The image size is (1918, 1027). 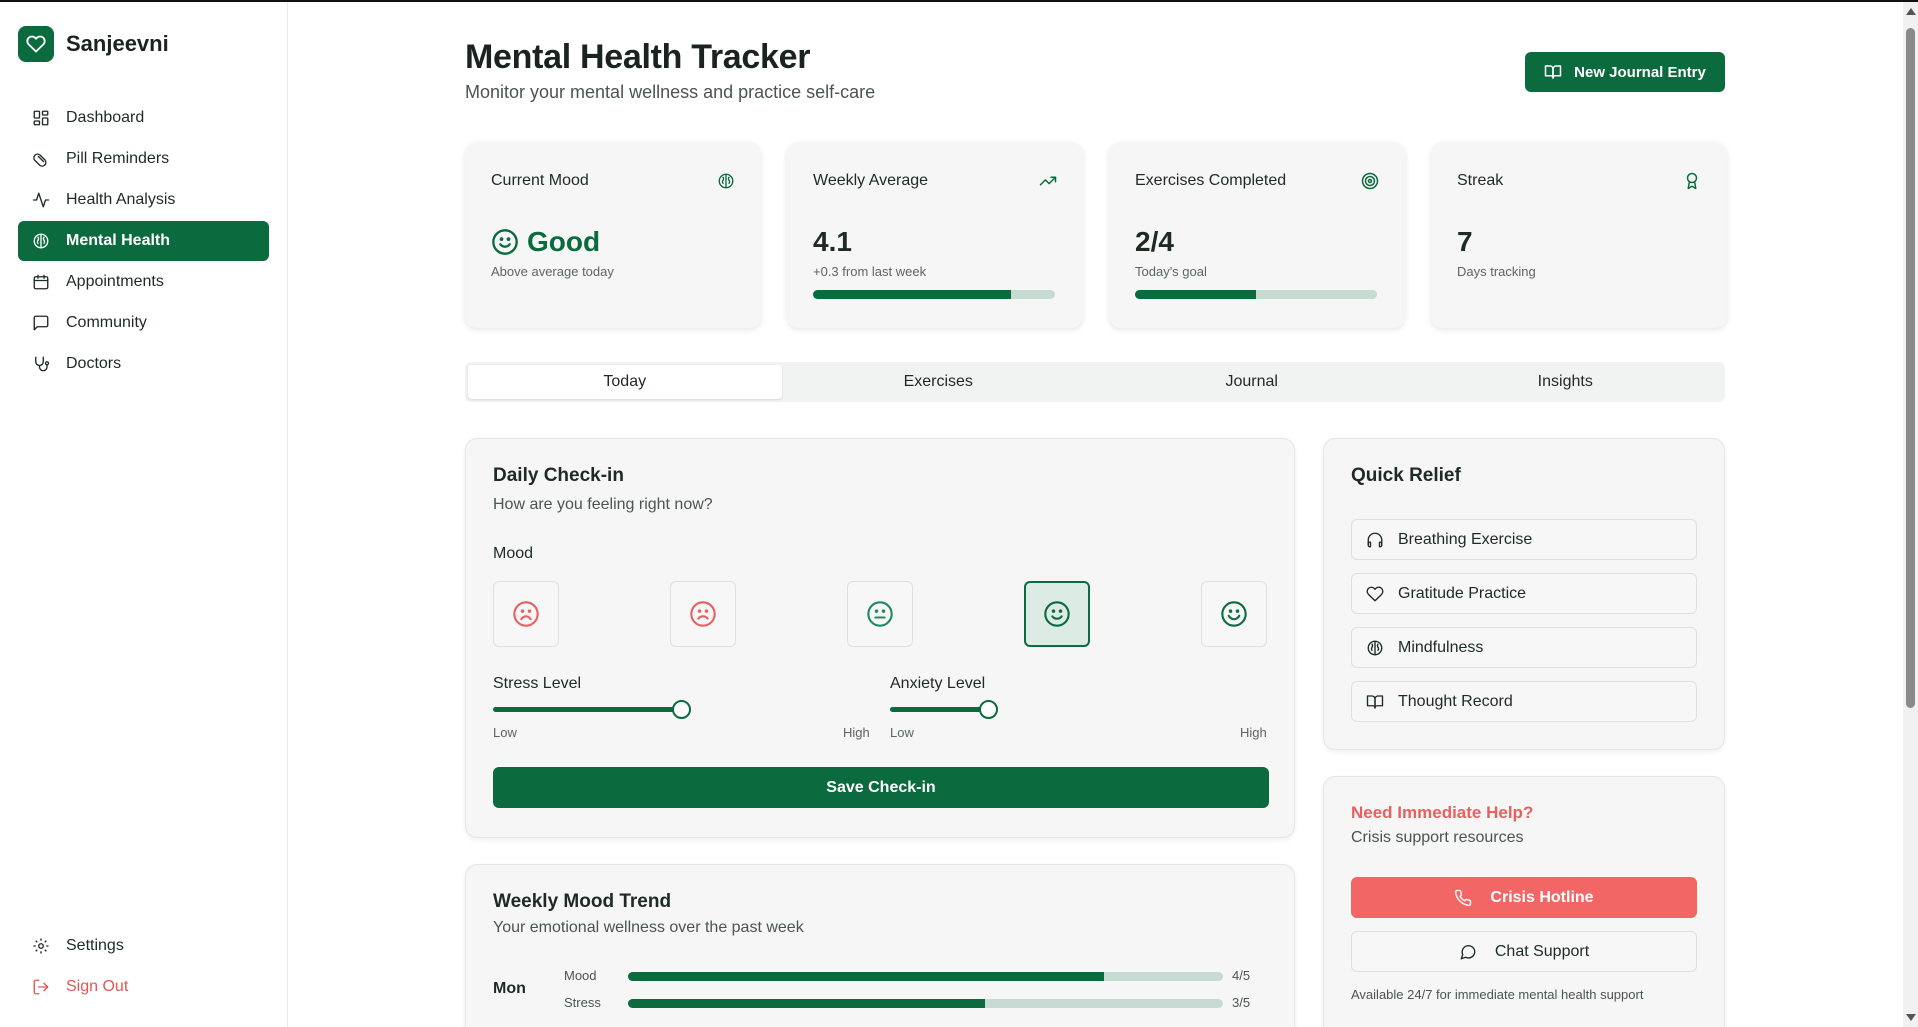 What do you see at coordinates (871, 180) in the screenshot?
I see `stat-label: Weekly Average` at bounding box center [871, 180].